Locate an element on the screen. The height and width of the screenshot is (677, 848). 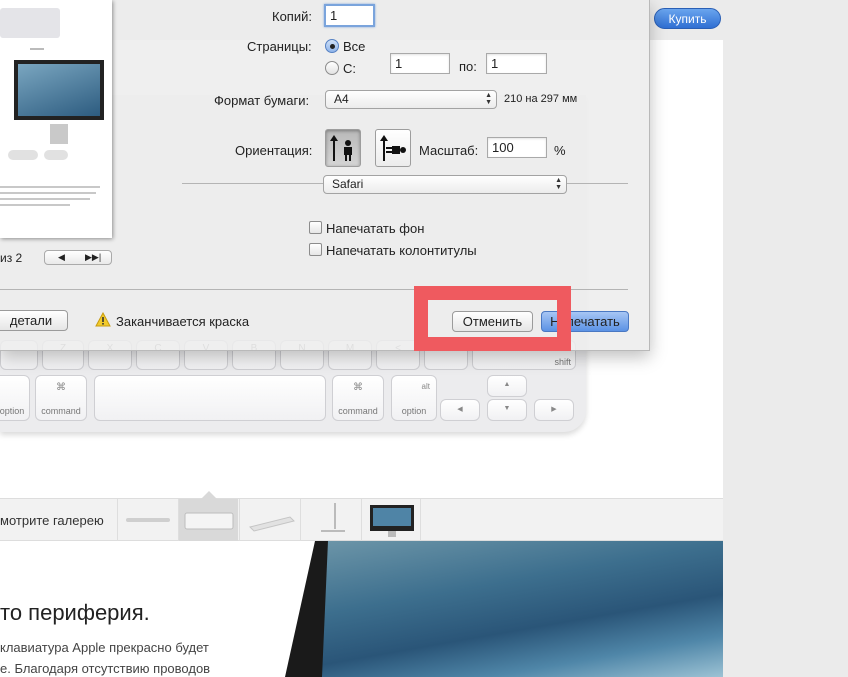
paper-size-label: Формат бумаги: is located at coordinates (262, 100).